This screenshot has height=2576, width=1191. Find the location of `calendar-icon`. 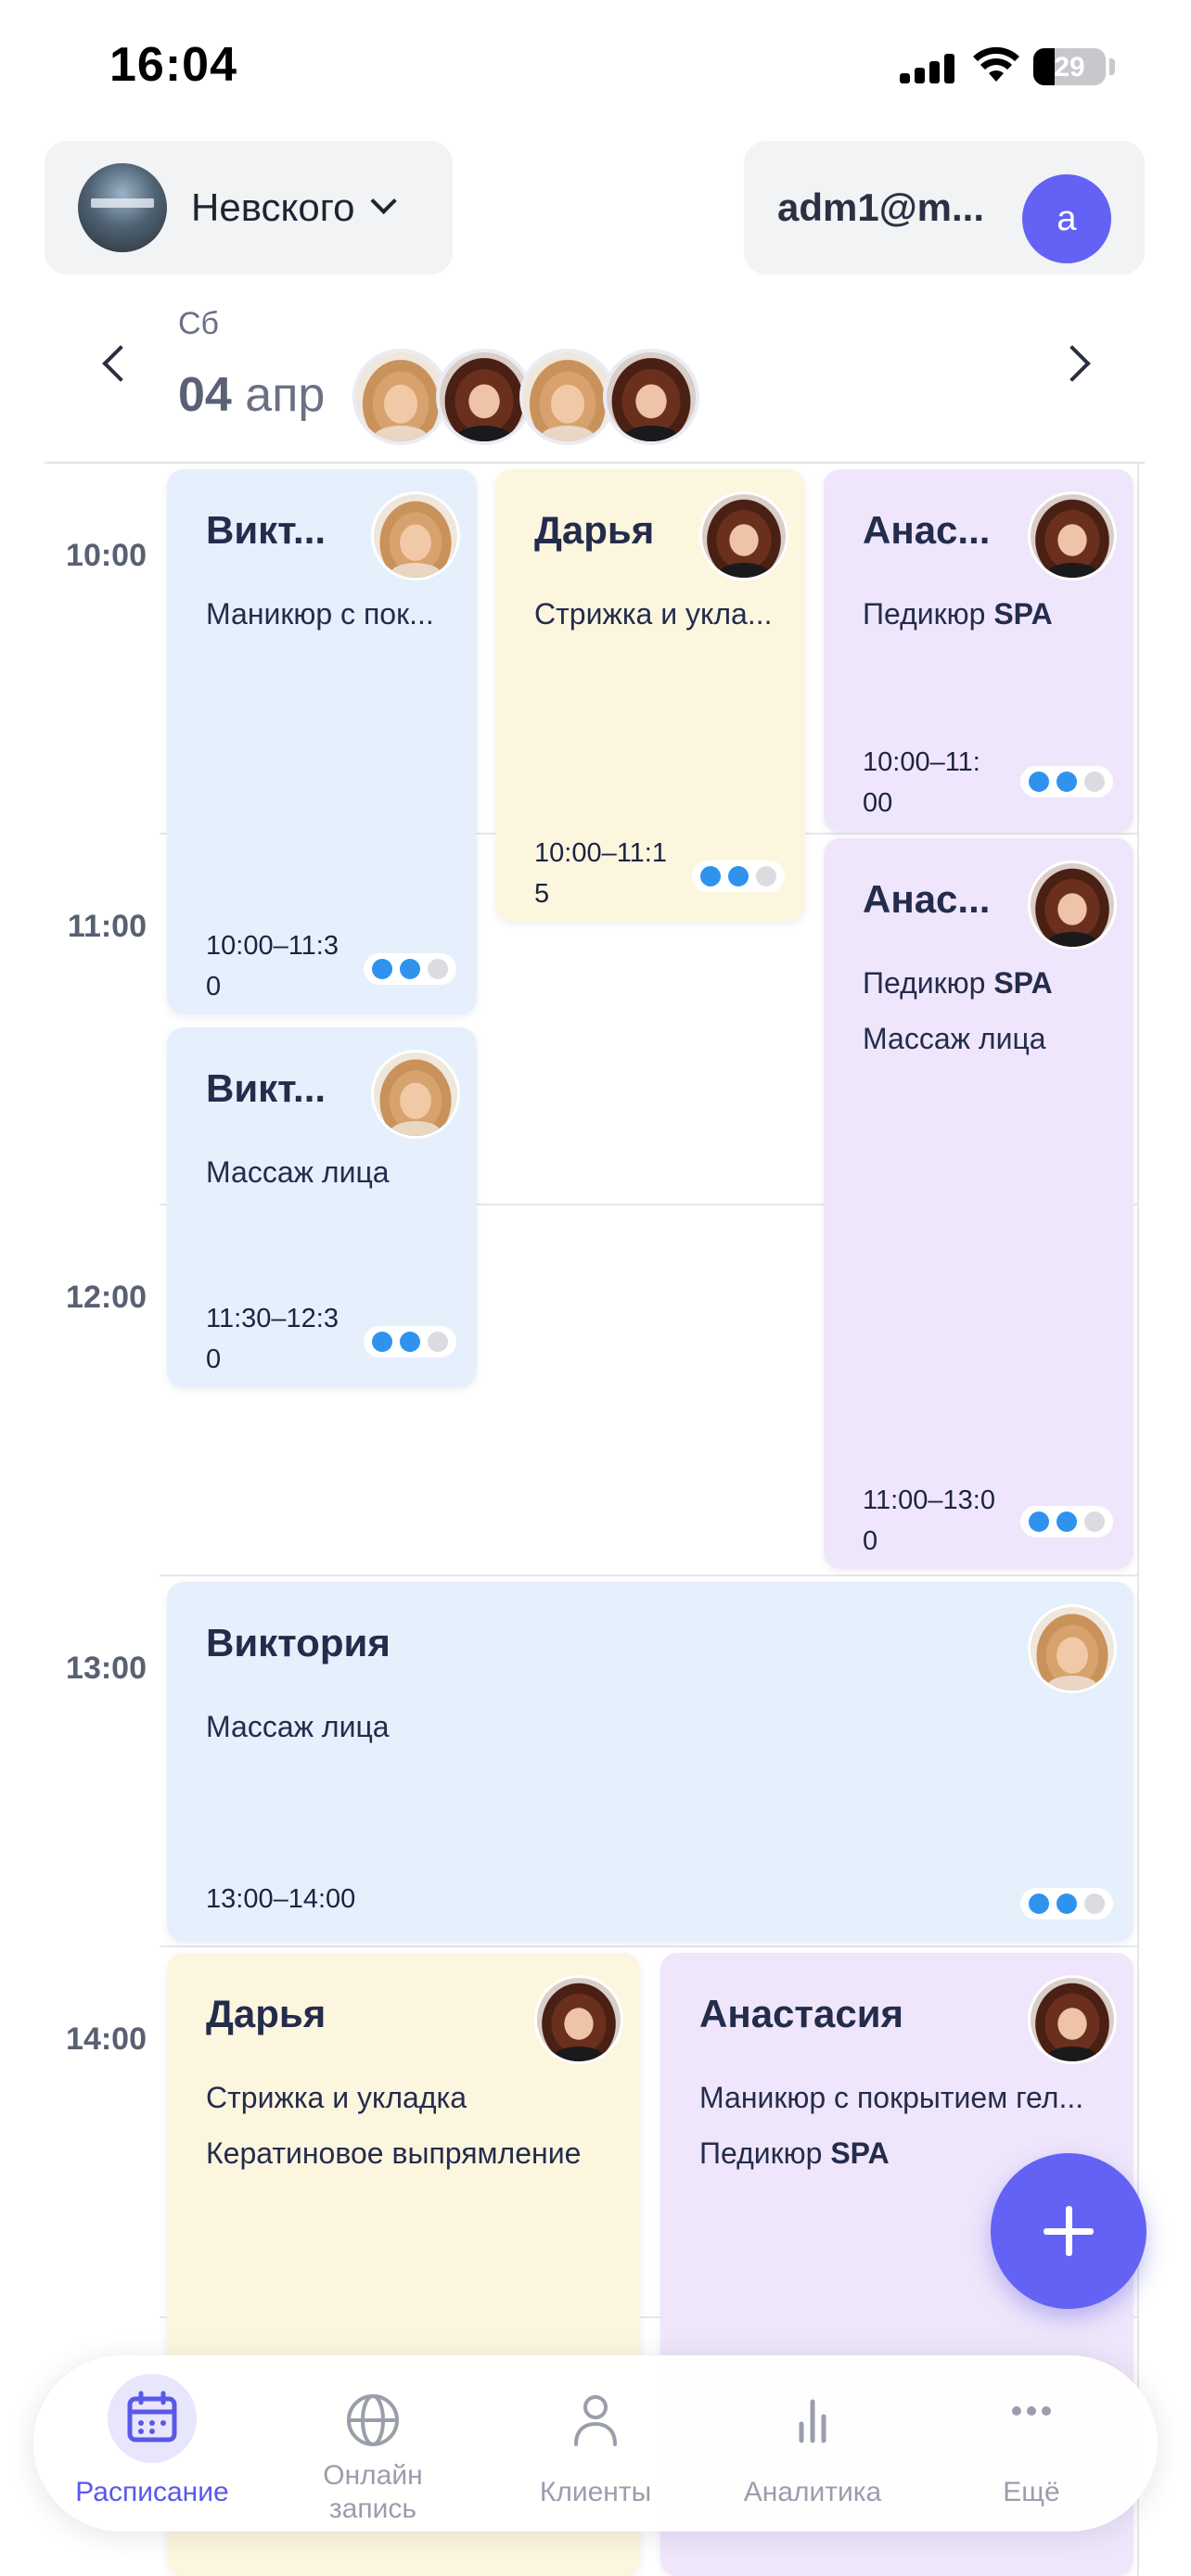

calendar-icon is located at coordinates (152, 2419).